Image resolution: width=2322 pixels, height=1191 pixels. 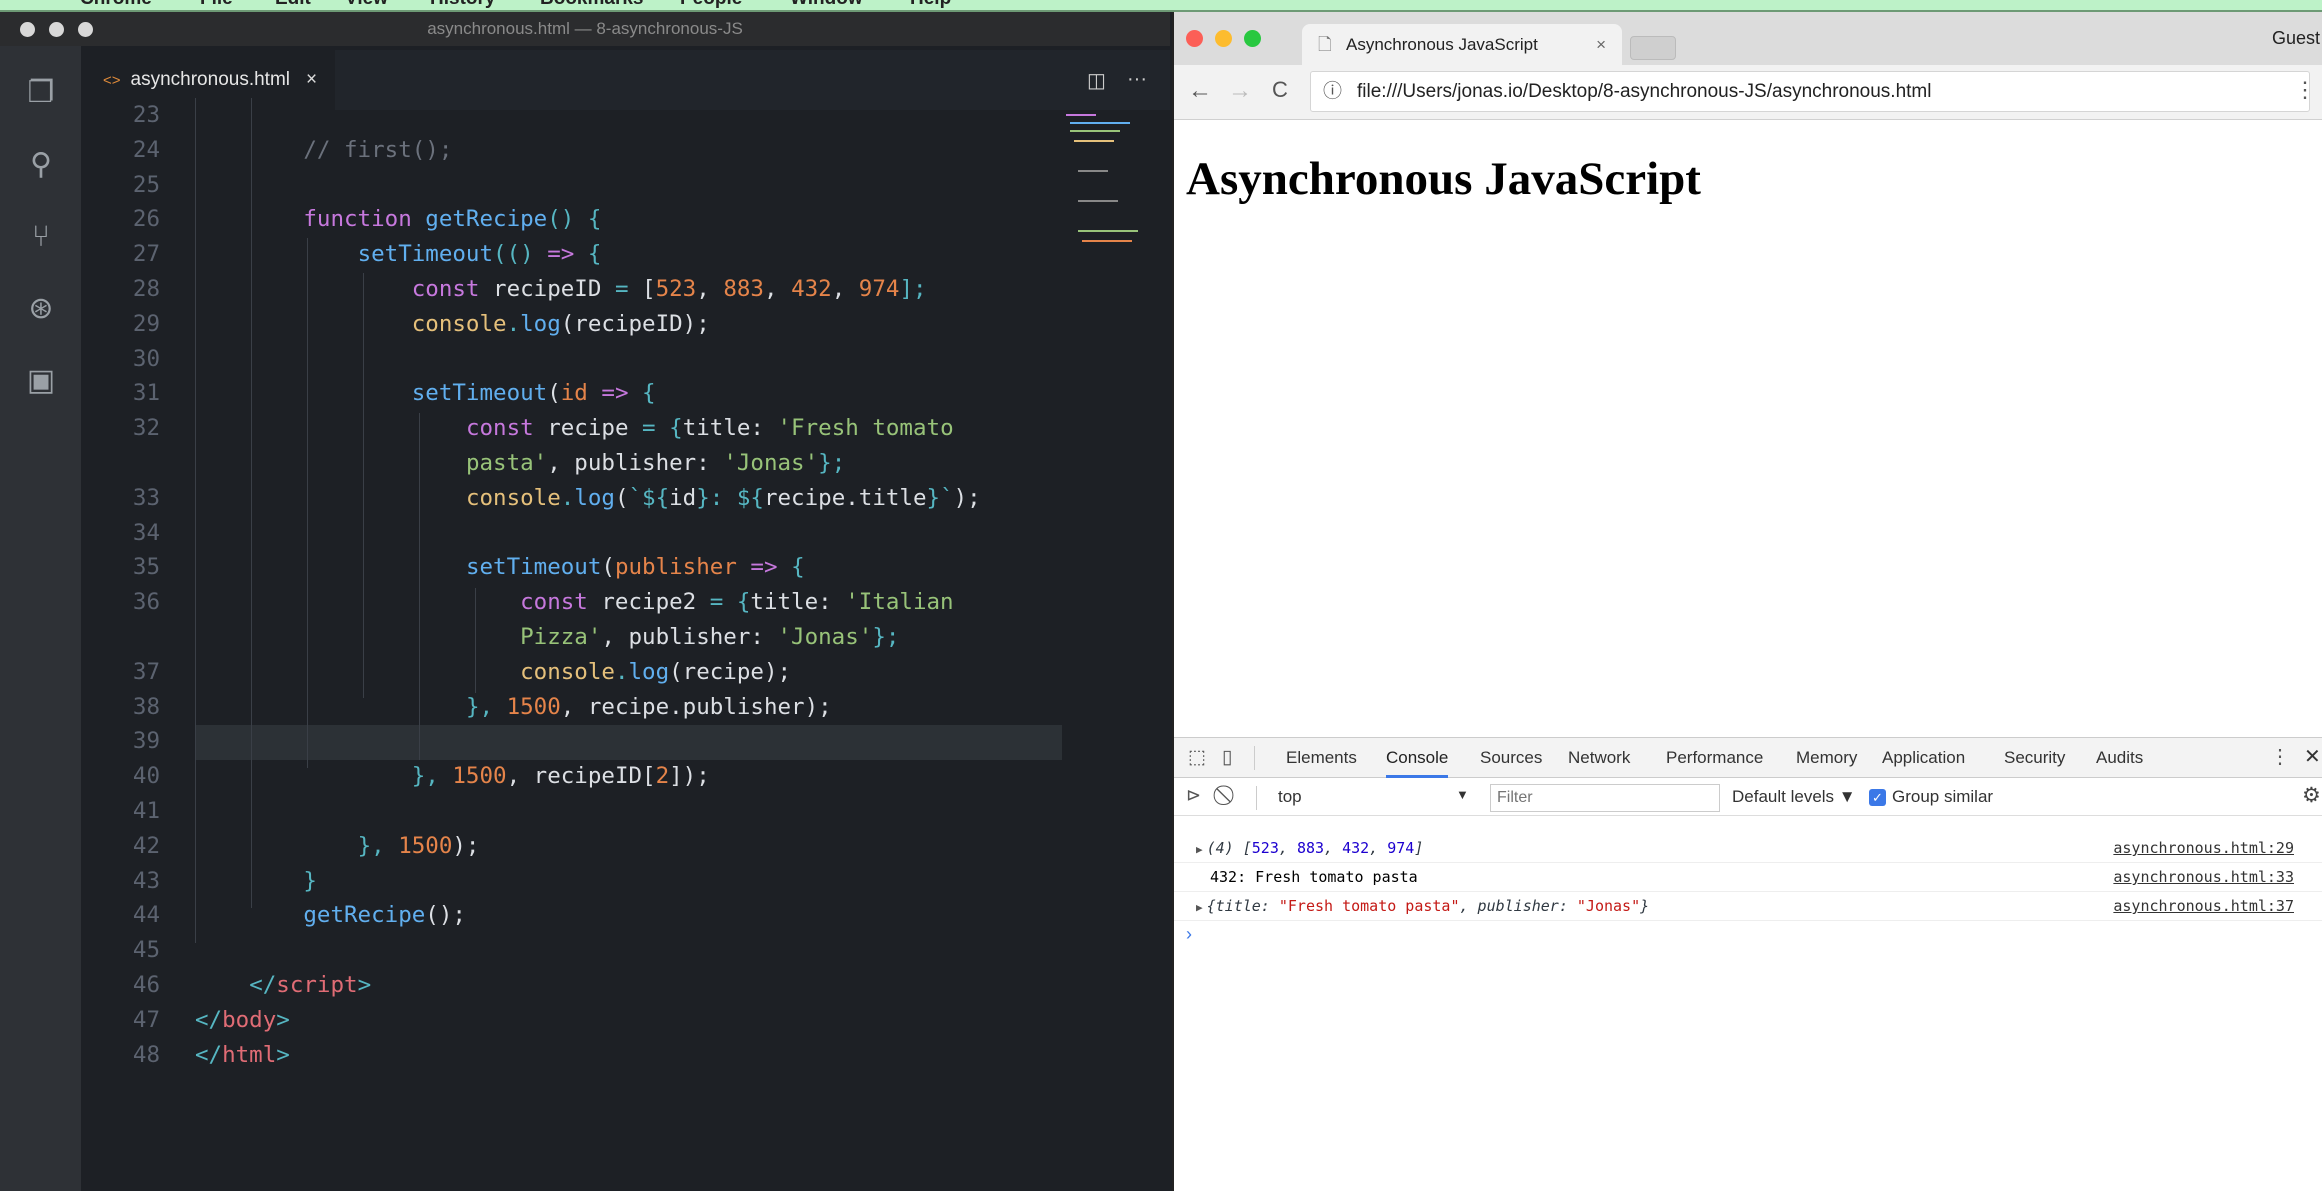 What do you see at coordinates (574, 219) in the screenshot?
I see `code-token: () {` at bounding box center [574, 219].